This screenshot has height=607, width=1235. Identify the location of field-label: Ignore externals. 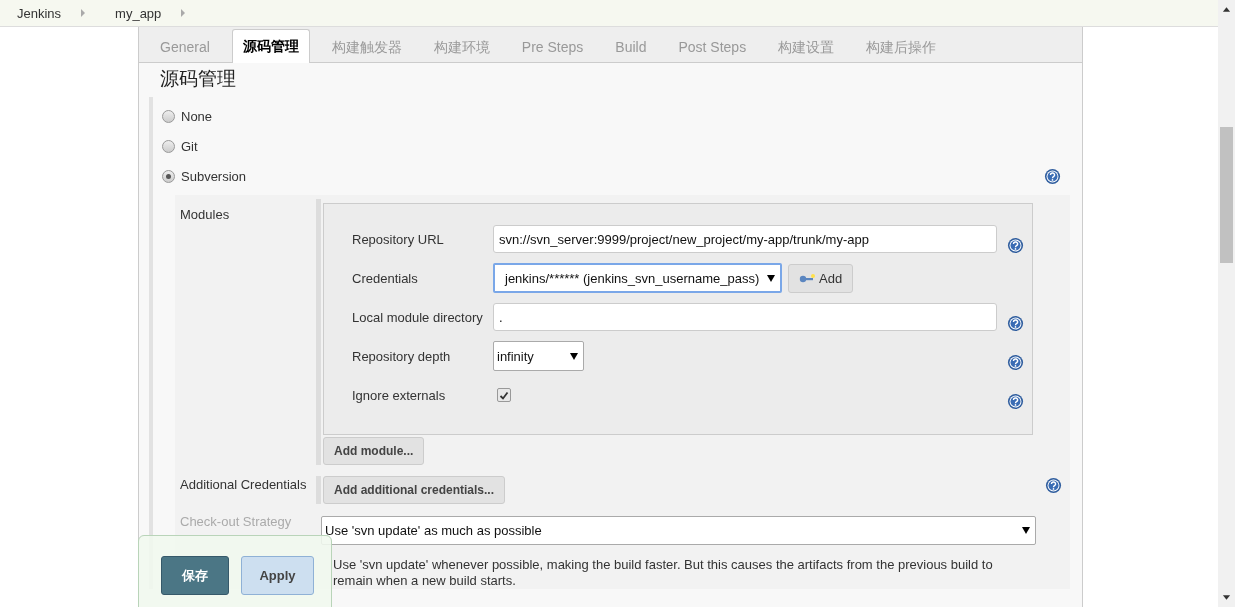
(399, 395).